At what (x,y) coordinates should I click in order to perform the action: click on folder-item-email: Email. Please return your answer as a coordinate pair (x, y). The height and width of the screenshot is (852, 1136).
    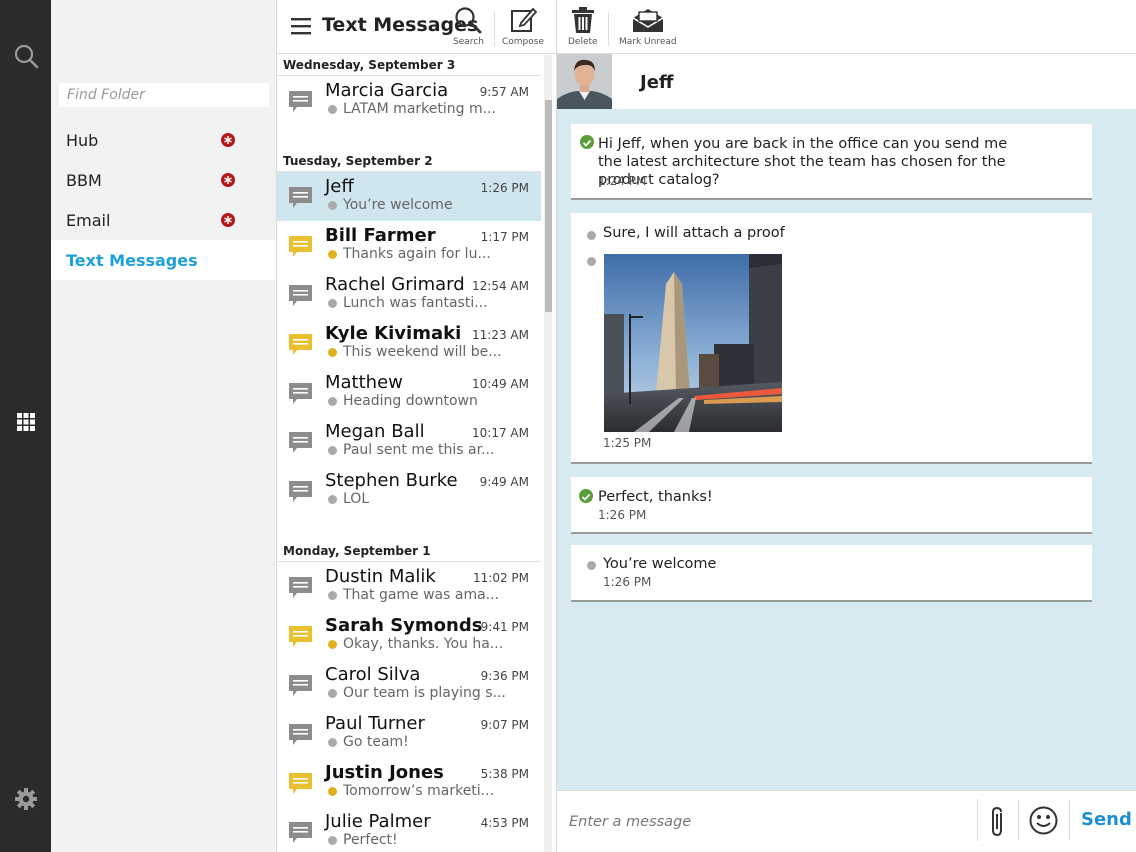
    Looking at the image, I should click on (163, 220).